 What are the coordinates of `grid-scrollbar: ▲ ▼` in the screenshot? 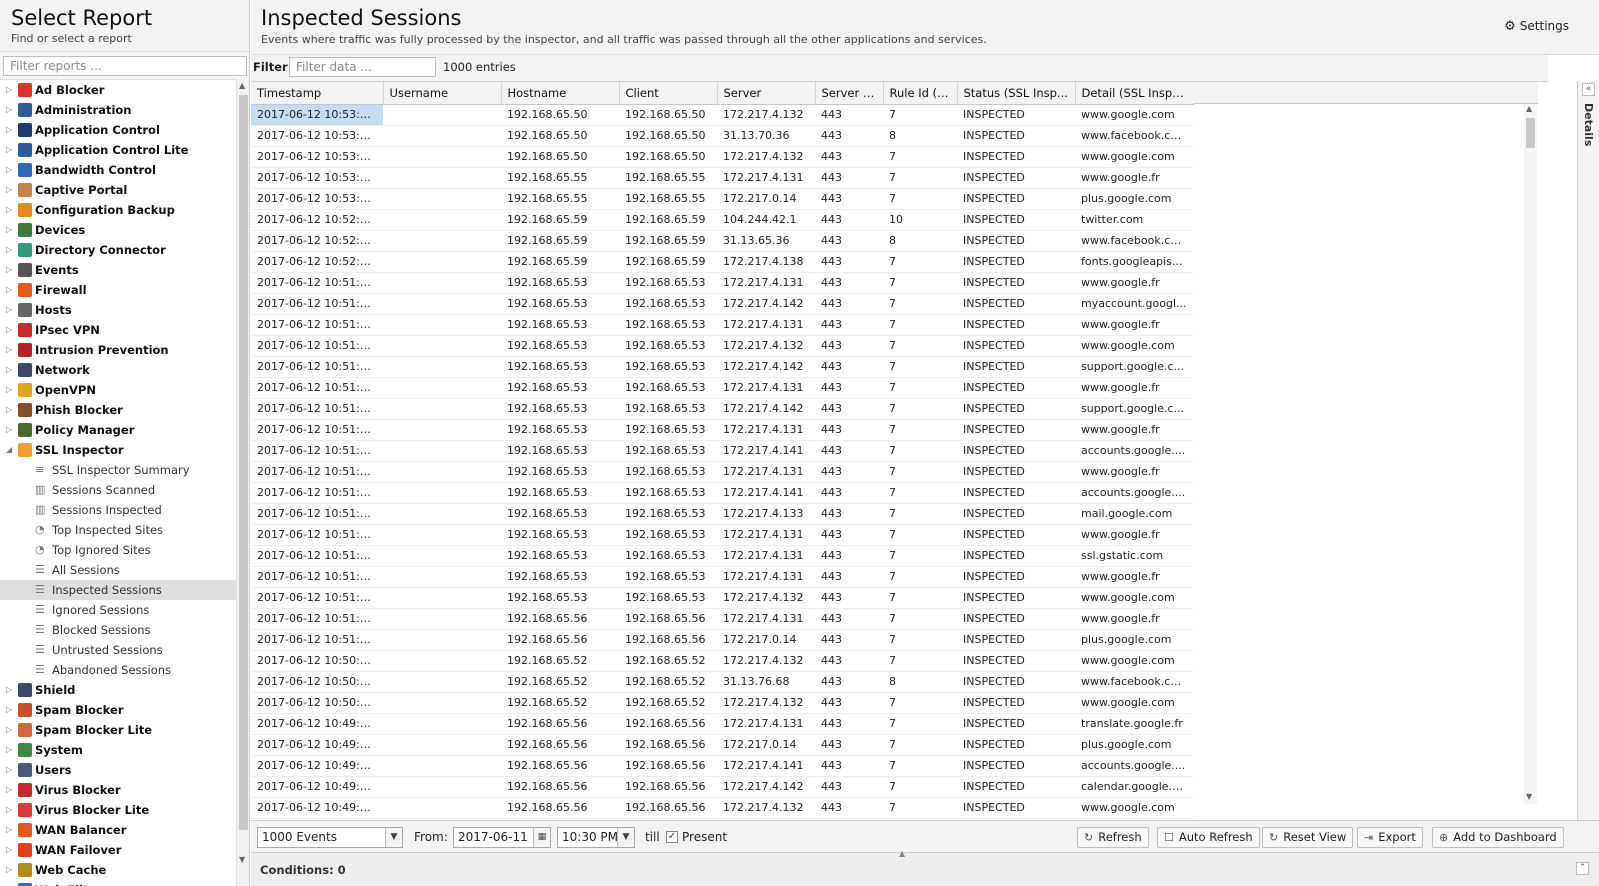 It's located at (1530, 454).